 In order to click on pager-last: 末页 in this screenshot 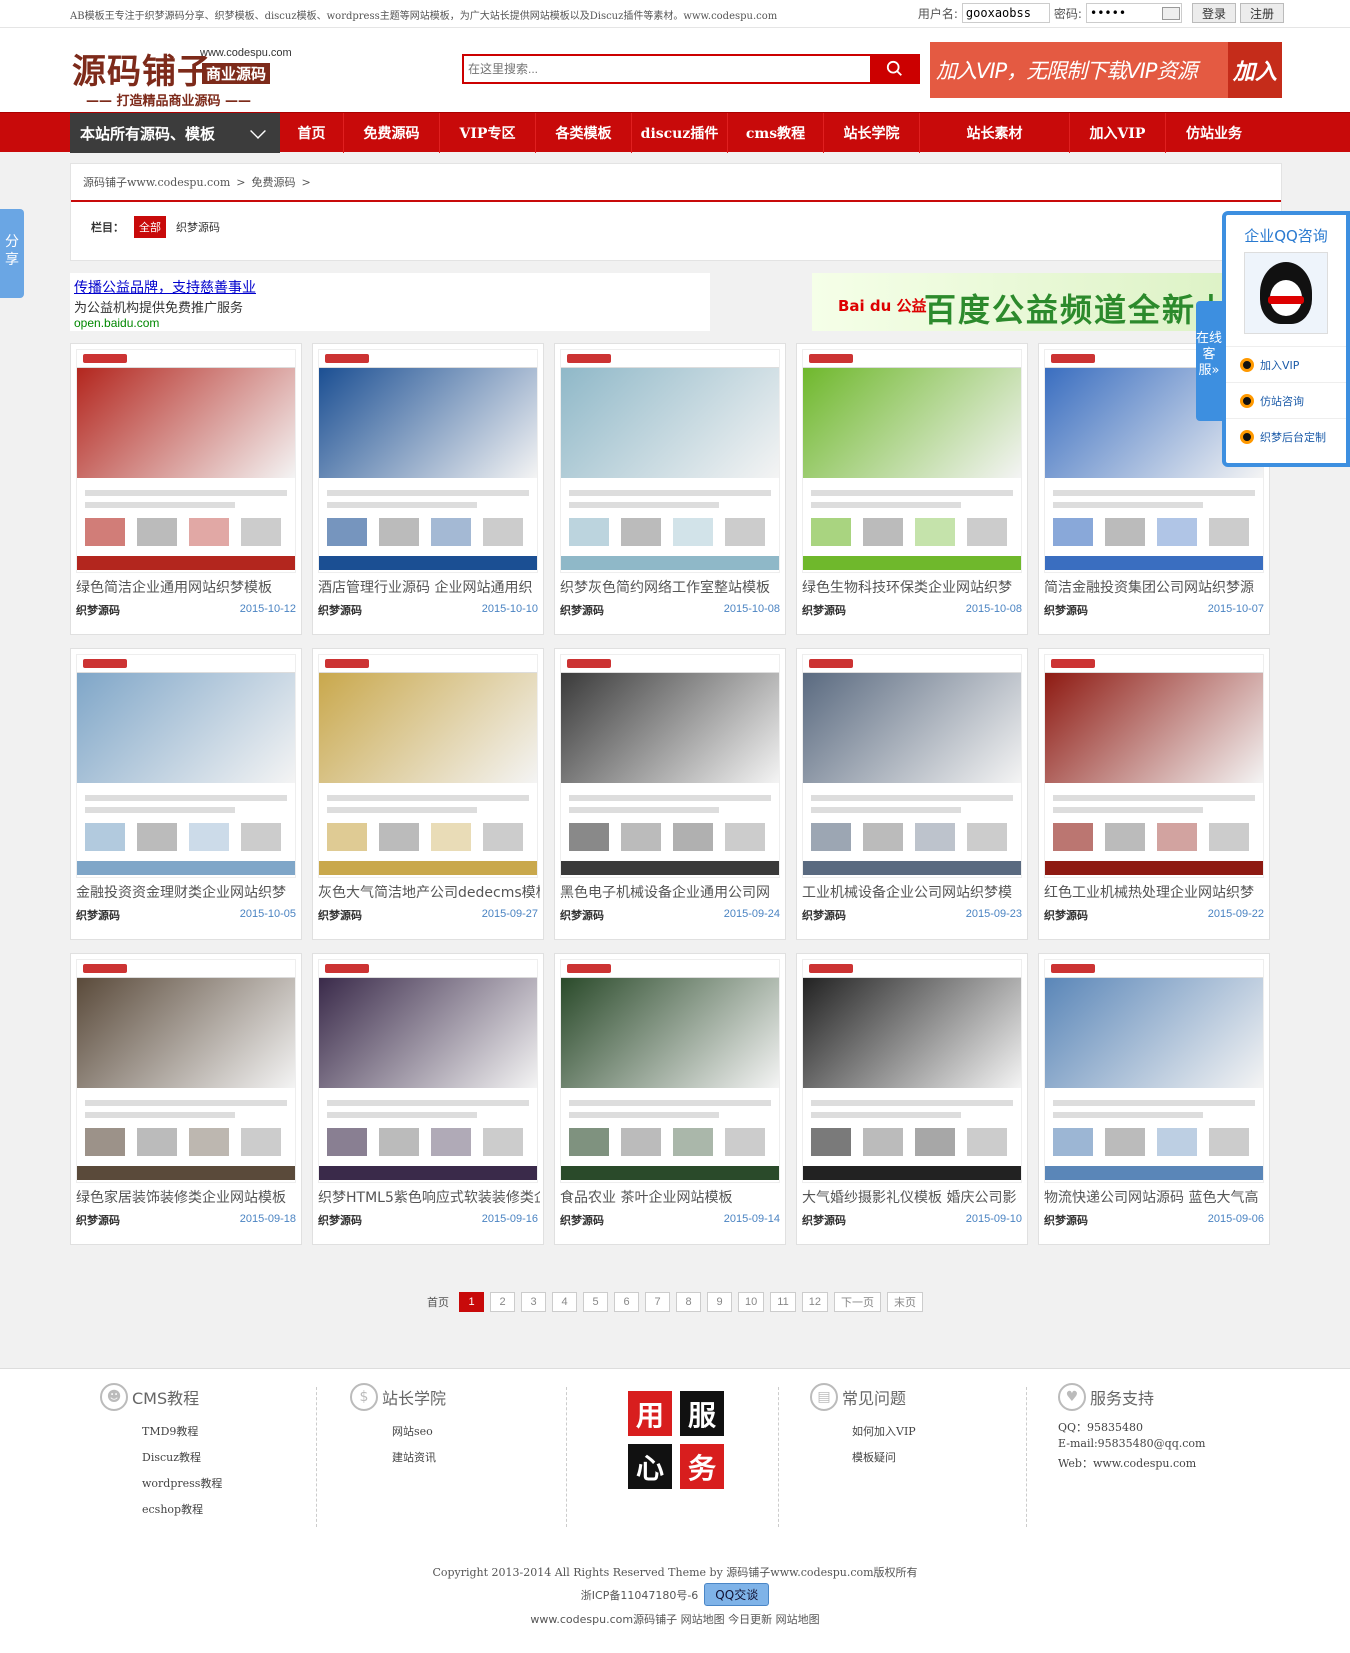, I will do `click(904, 1302)`.